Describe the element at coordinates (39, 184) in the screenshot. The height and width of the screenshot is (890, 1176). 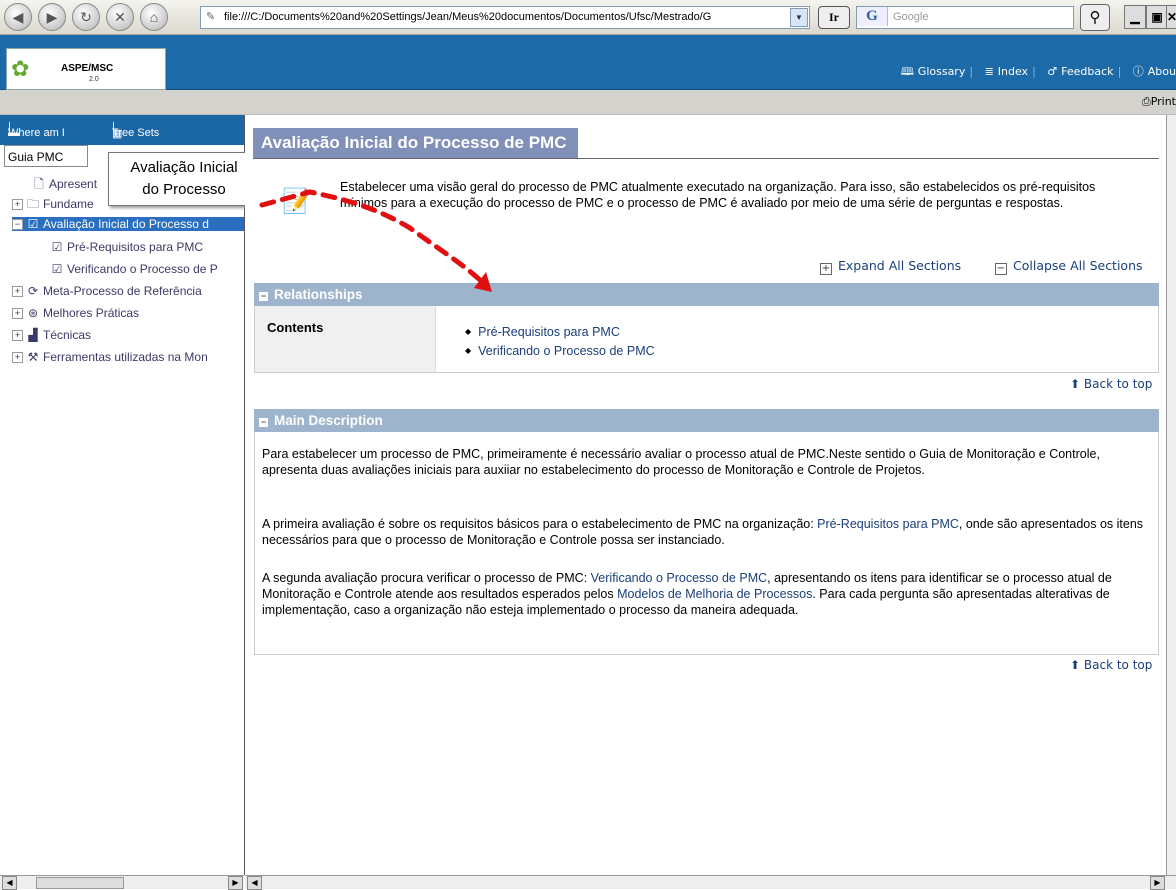
I see `page-icon: 🗋` at that location.